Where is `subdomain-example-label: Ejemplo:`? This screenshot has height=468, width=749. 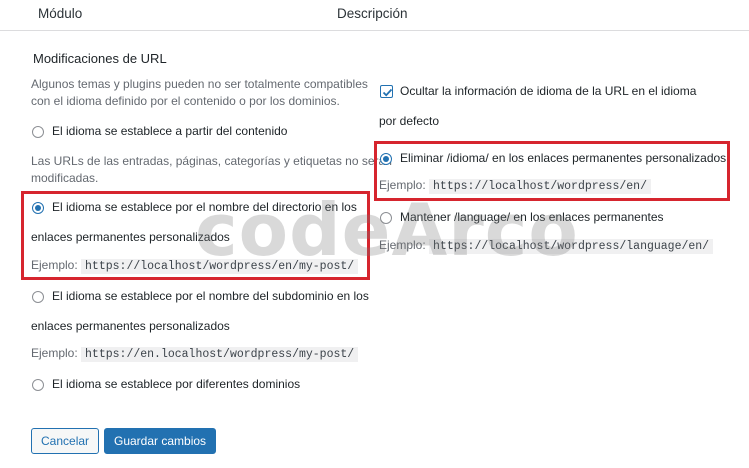
subdomain-example-label: Ejemplo: is located at coordinates (54, 353).